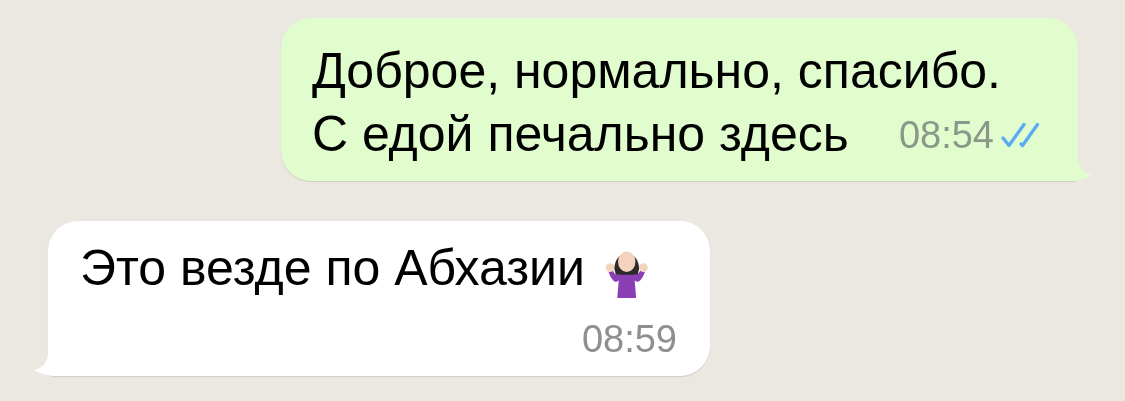 The image size is (1125, 401). I want to click on message-time: 08:54, so click(946, 134).